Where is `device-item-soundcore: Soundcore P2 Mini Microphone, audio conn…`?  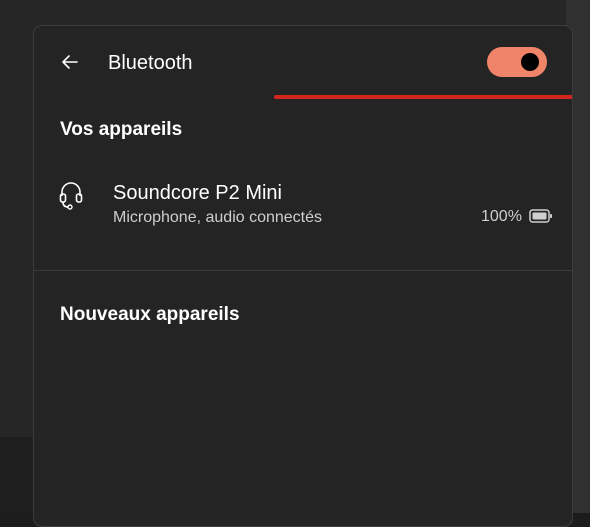 device-item-soundcore: Soundcore P2 Mini Microphone, audio conn… is located at coordinates (303, 201).